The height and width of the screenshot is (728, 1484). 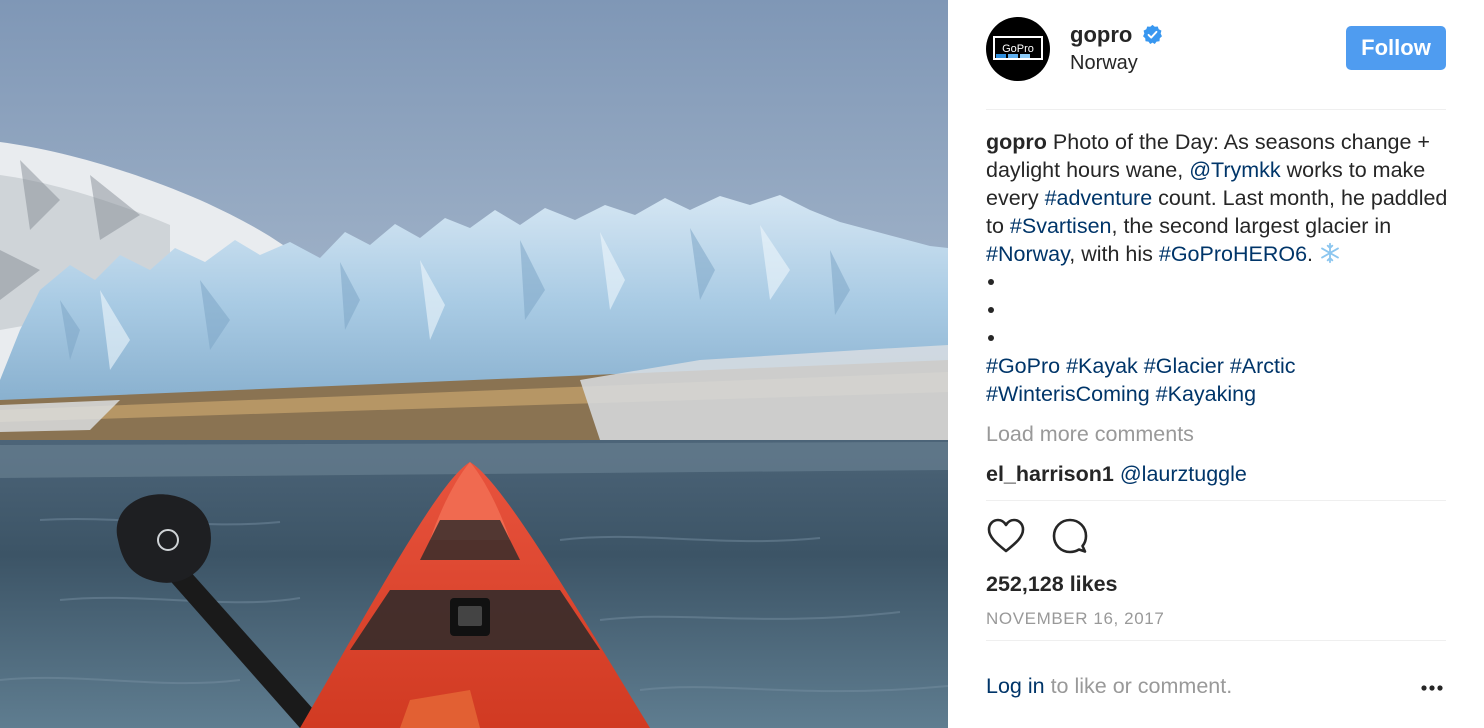 What do you see at coordinates (1330, 253) in the screenshot?
I see `snowflake-emoji` at bounding box center [1330, 253].